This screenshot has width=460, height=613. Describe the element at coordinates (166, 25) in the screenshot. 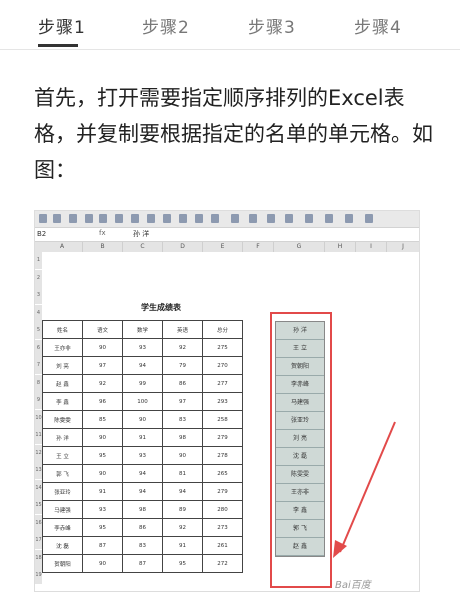

I see `tab-step2: 步骤2` at that location.